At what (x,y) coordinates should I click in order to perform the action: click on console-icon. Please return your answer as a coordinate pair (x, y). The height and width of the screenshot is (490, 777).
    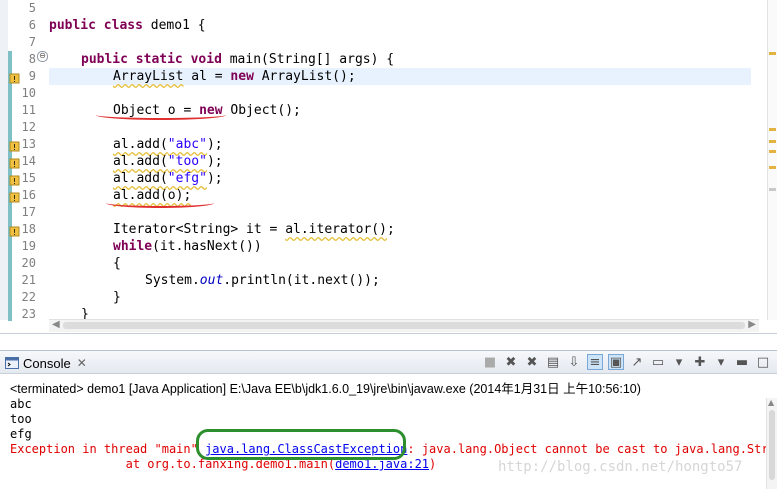
    Looking at the image, I should click on (12, 363).